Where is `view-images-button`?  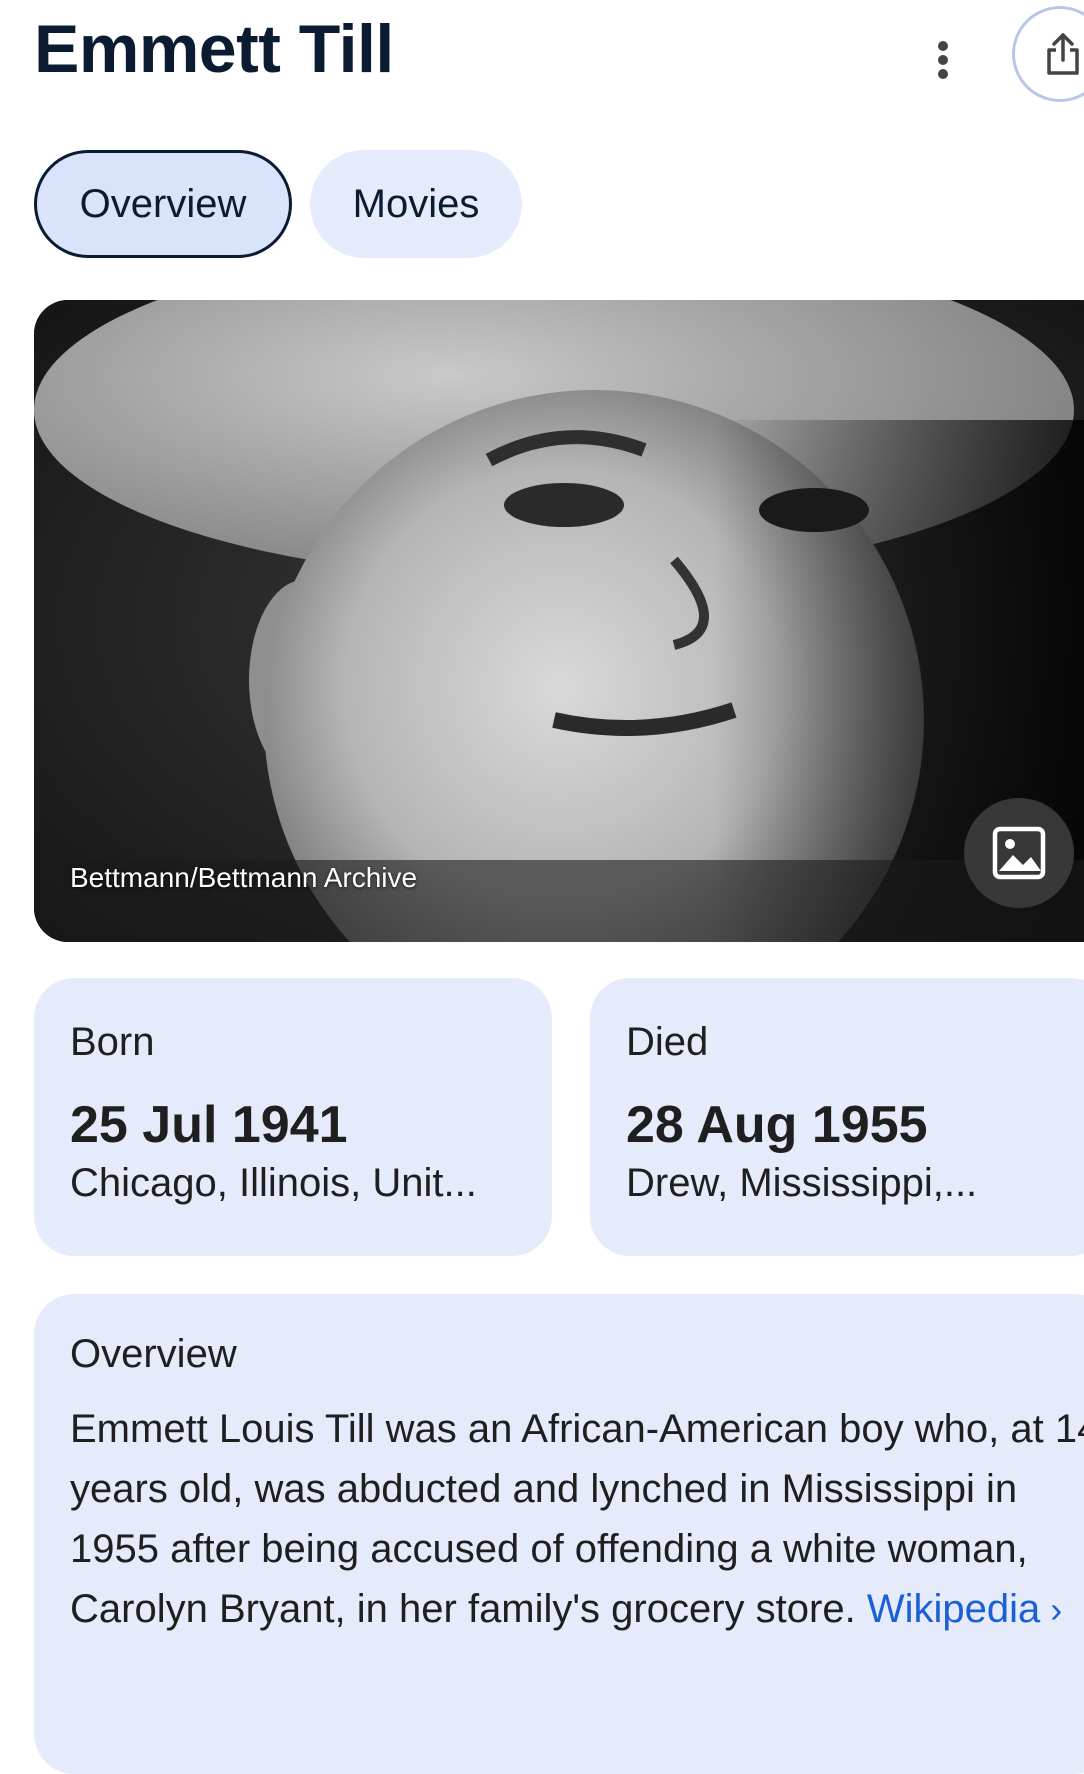
view-images-button is located at coordinates (1019, 853).